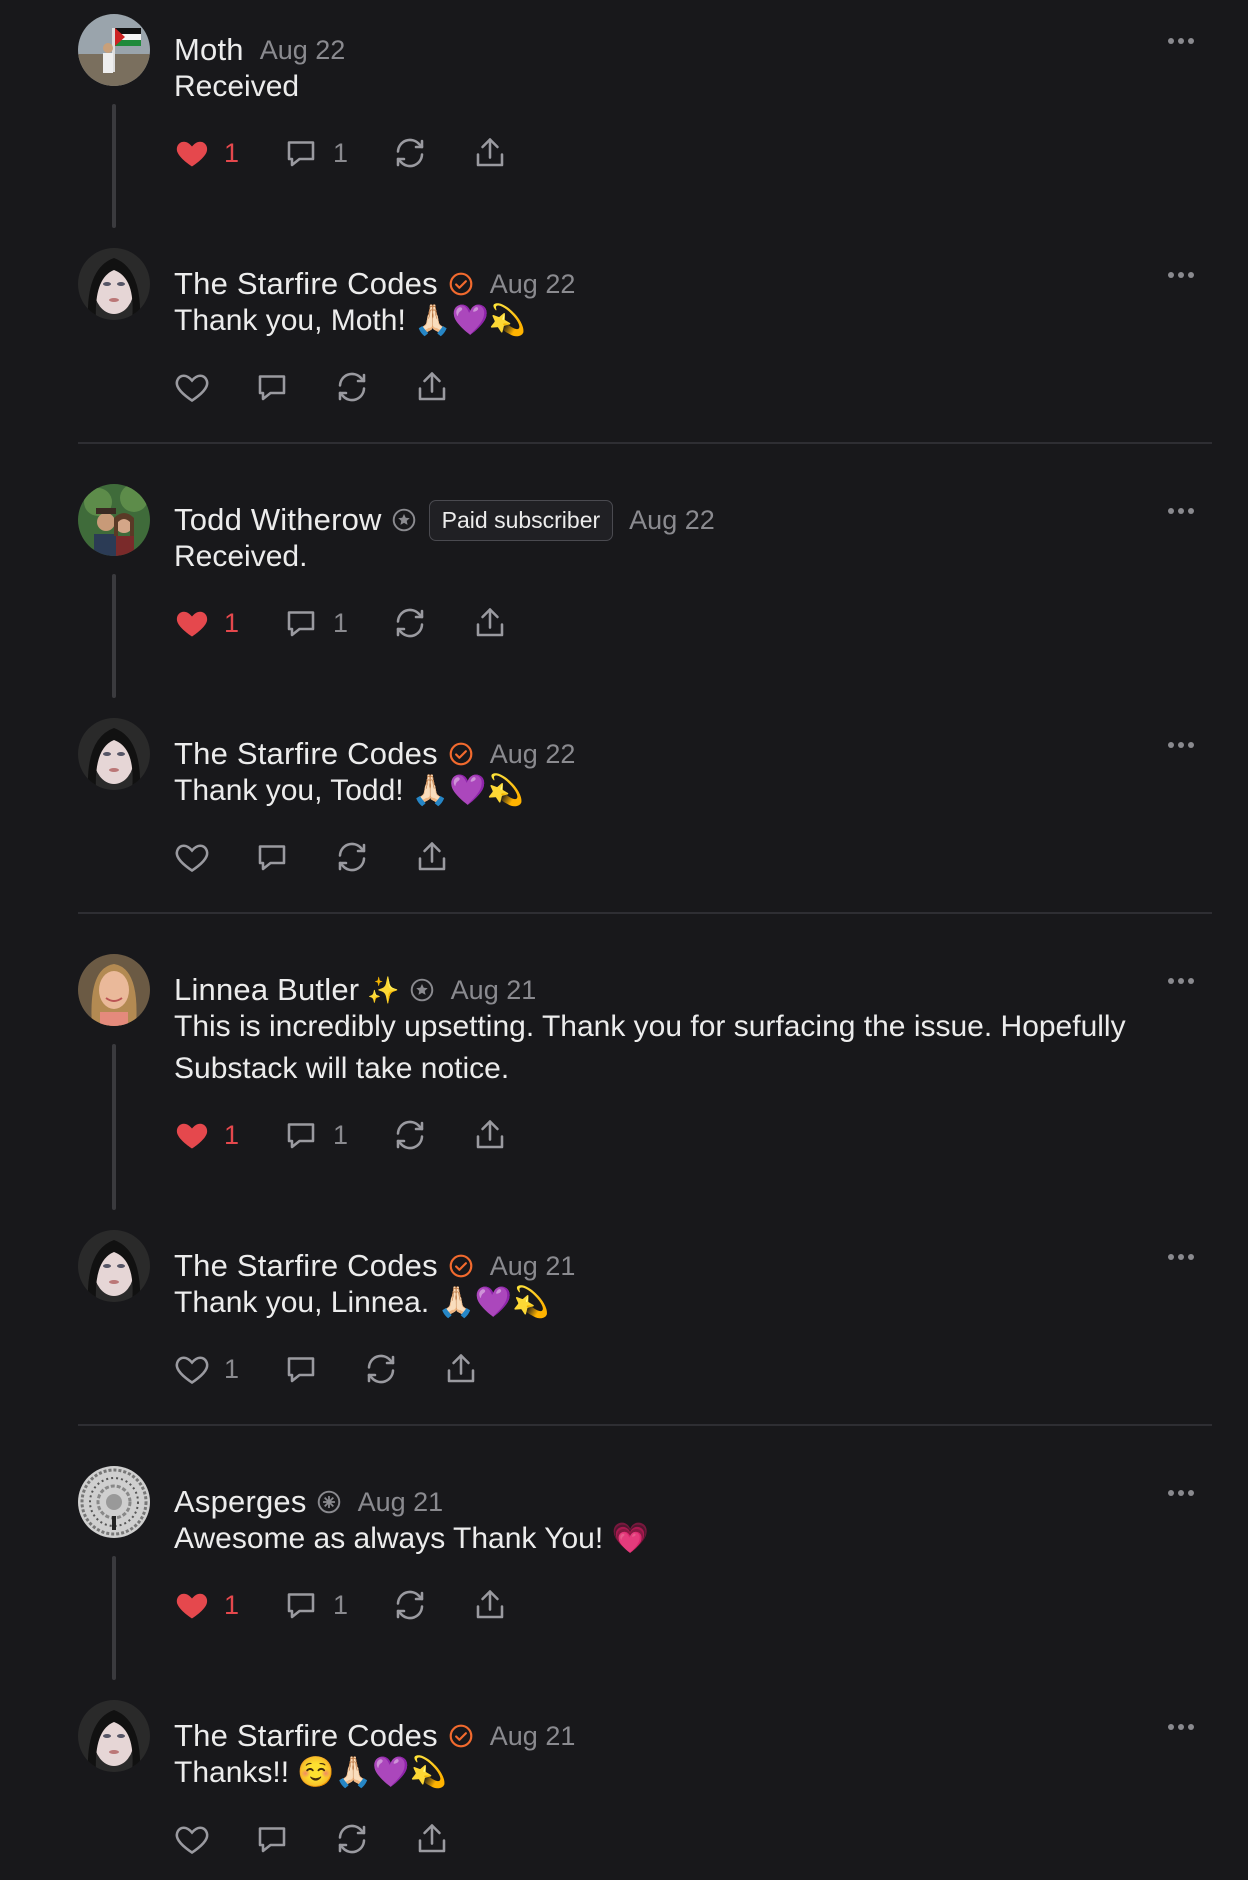  What do you see at coordinates (362, 1302) in the screenshot?
I see `comment-text: Thank you, Linnea. 🙏🏻💜💫` at bounding box center [362, 1302].